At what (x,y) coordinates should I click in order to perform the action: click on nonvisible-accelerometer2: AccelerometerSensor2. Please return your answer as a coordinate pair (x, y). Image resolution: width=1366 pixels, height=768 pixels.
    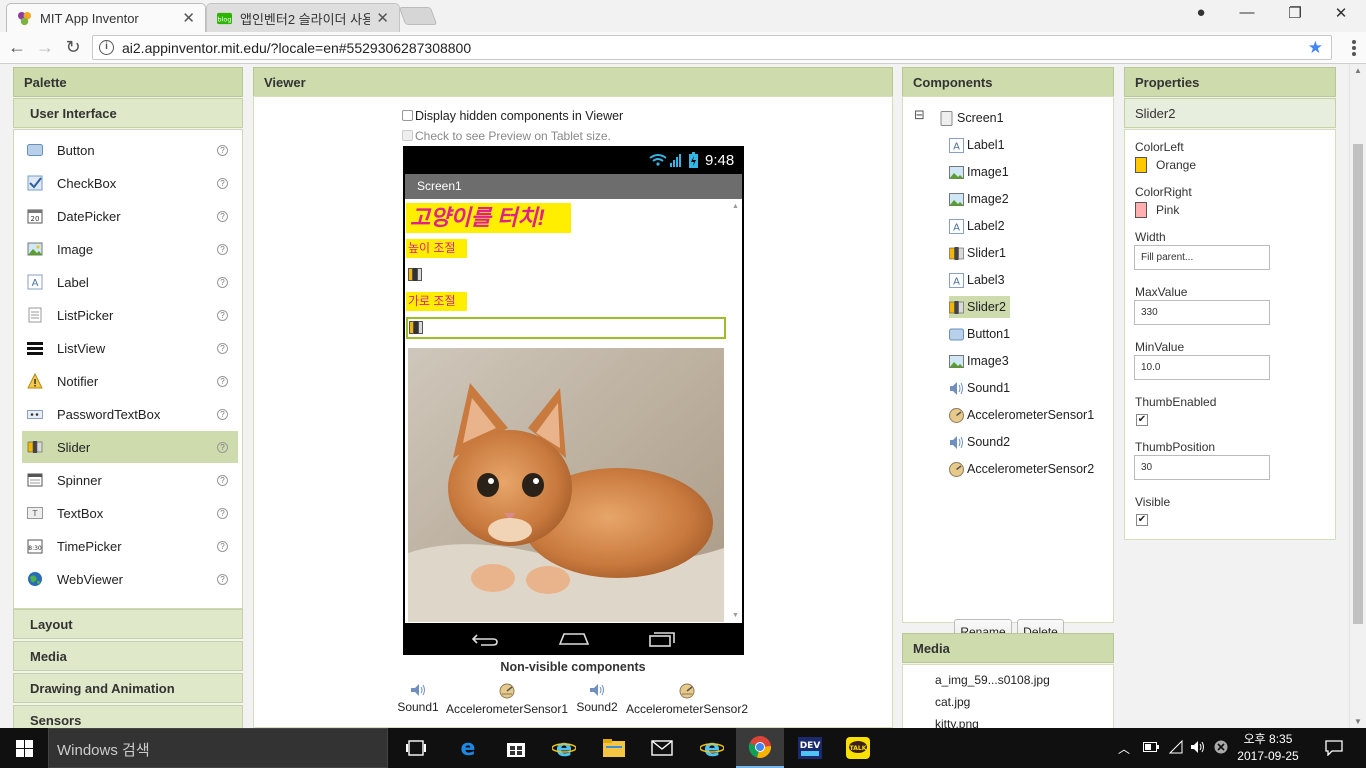
    Looking at the image, I should click on (687, 699).